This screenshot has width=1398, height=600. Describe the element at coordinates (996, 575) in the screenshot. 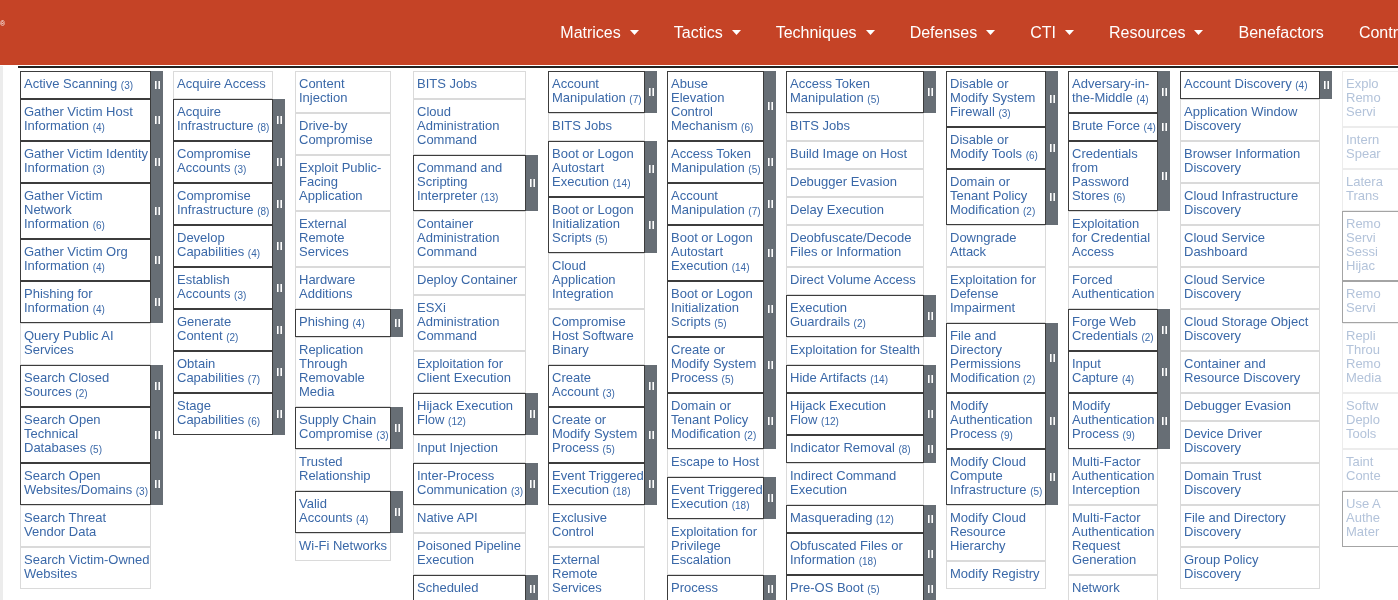

I see `technique-link: Modify Registry` at that location.